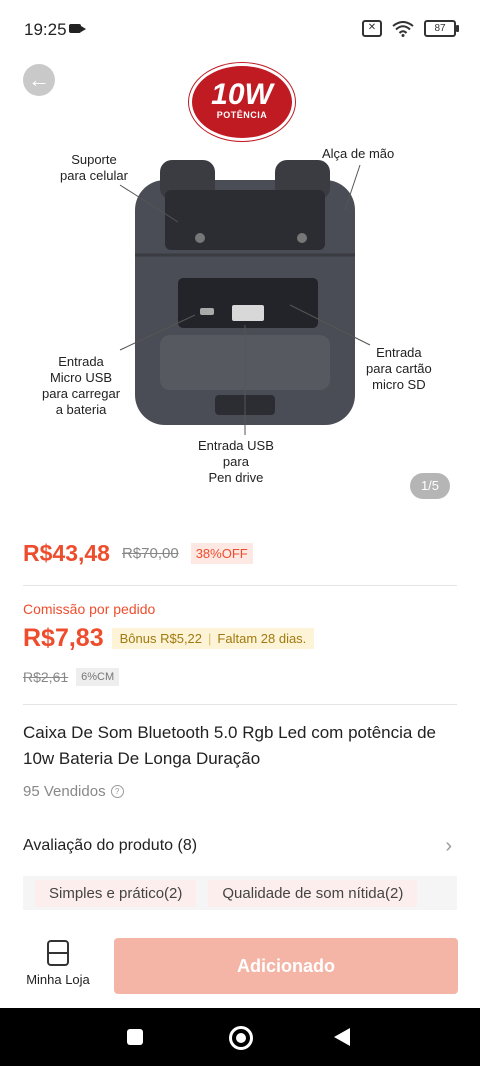 This screenshot has width=480, height=1066. I want to click on recents-icon, so click(135, 1037).